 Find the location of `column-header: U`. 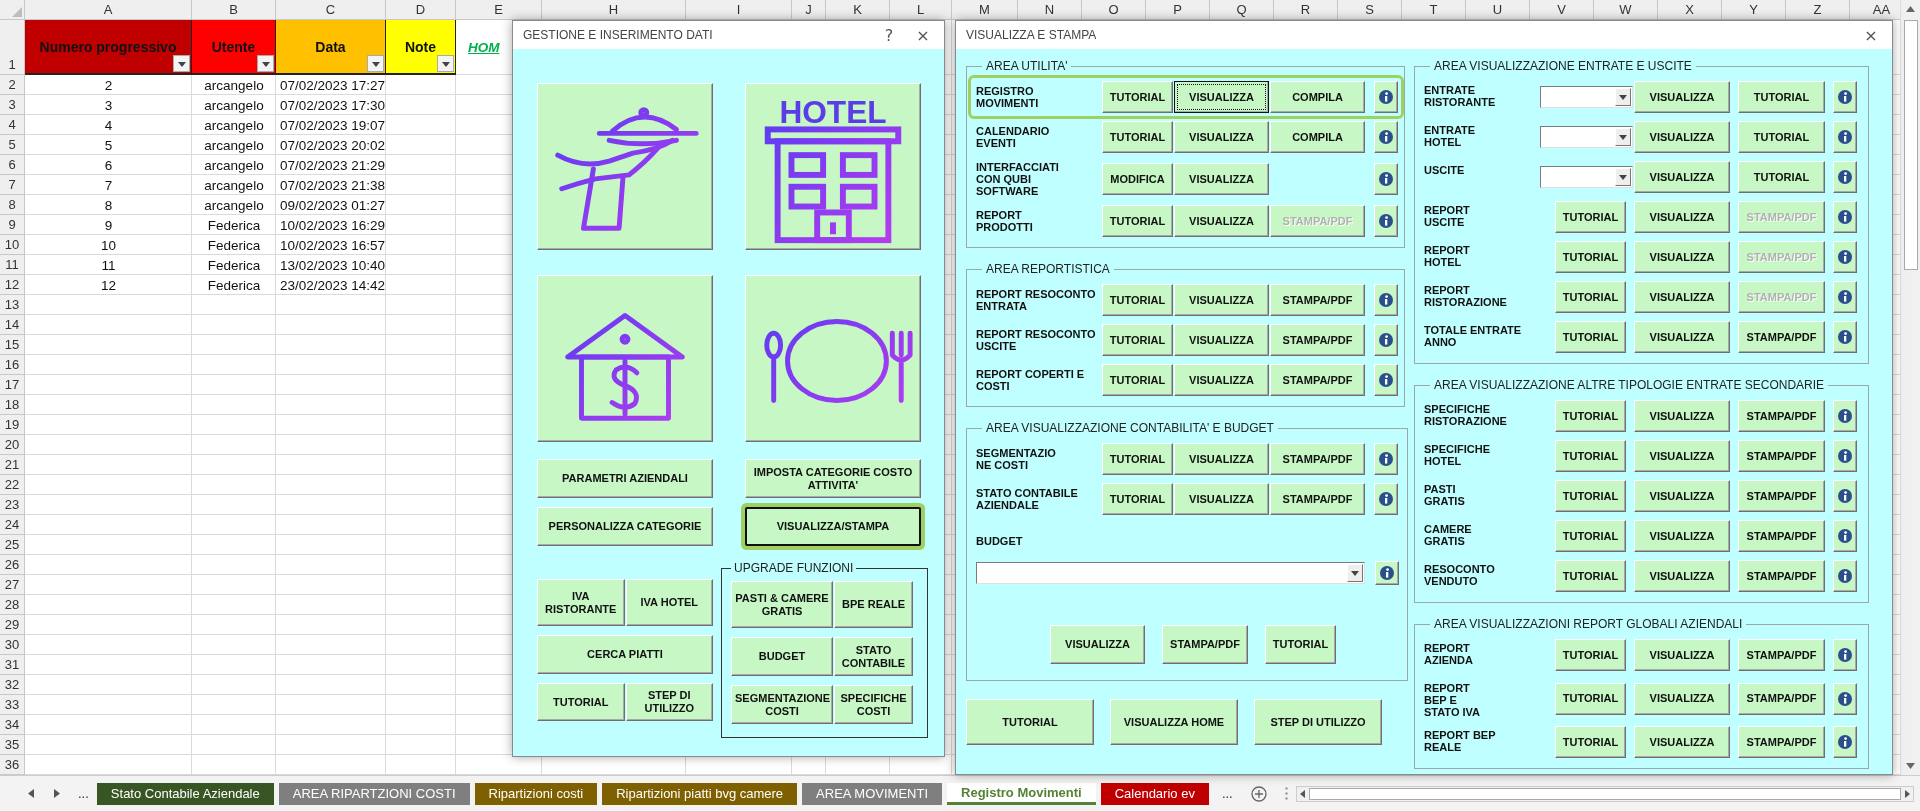

column-header: U is located at coordinates (1498, 10).